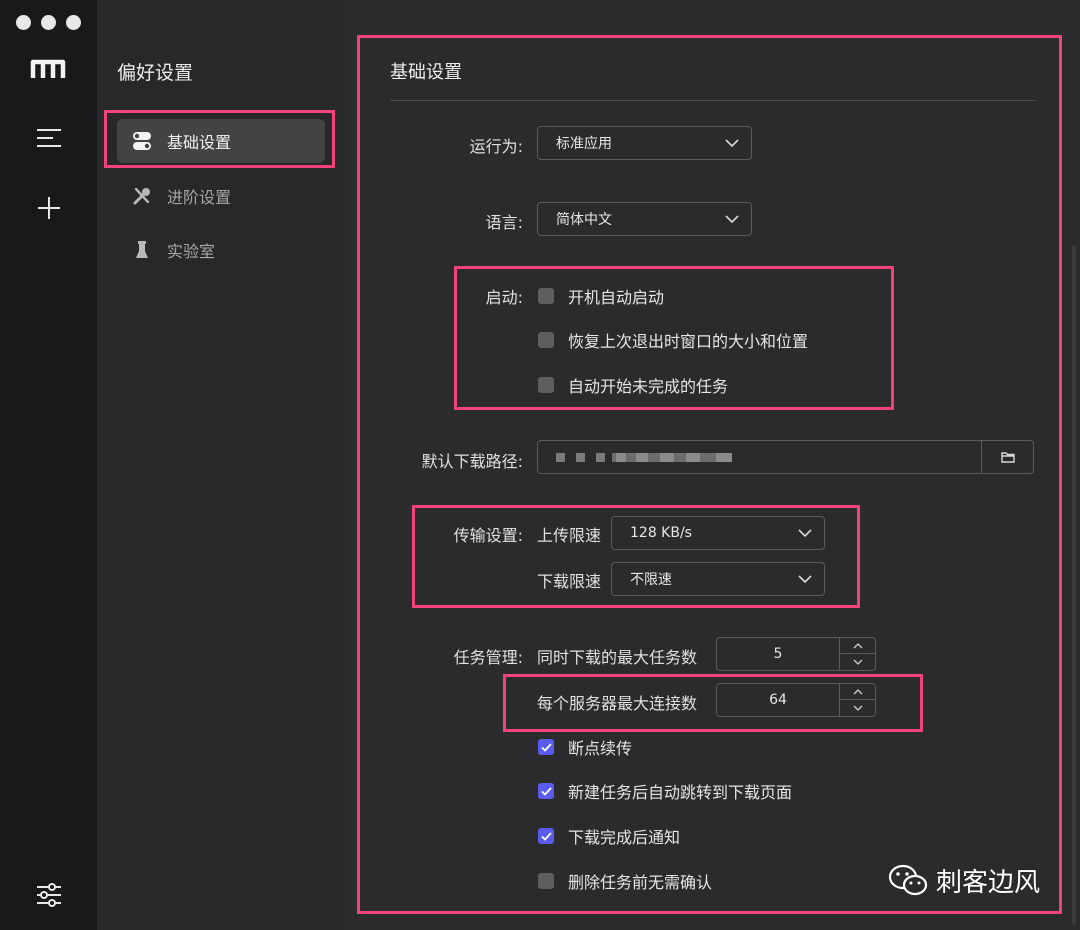  What do you see at coordinates (644, 219) in the screenshot?
I see `language-select: 简体中文` at bounding box center [644, 219].